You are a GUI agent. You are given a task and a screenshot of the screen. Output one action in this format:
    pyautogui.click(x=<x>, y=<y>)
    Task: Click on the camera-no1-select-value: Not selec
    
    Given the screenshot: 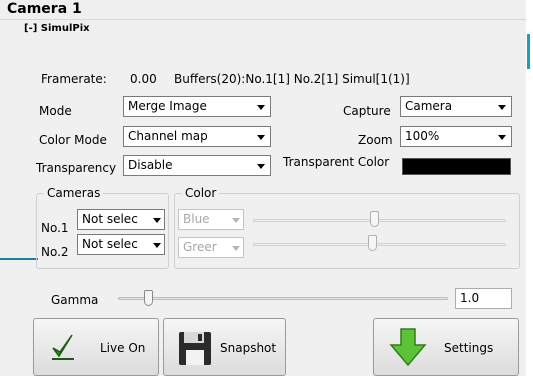 What is the action you would take?
    pyautogui.click(x=110, y=219)
    